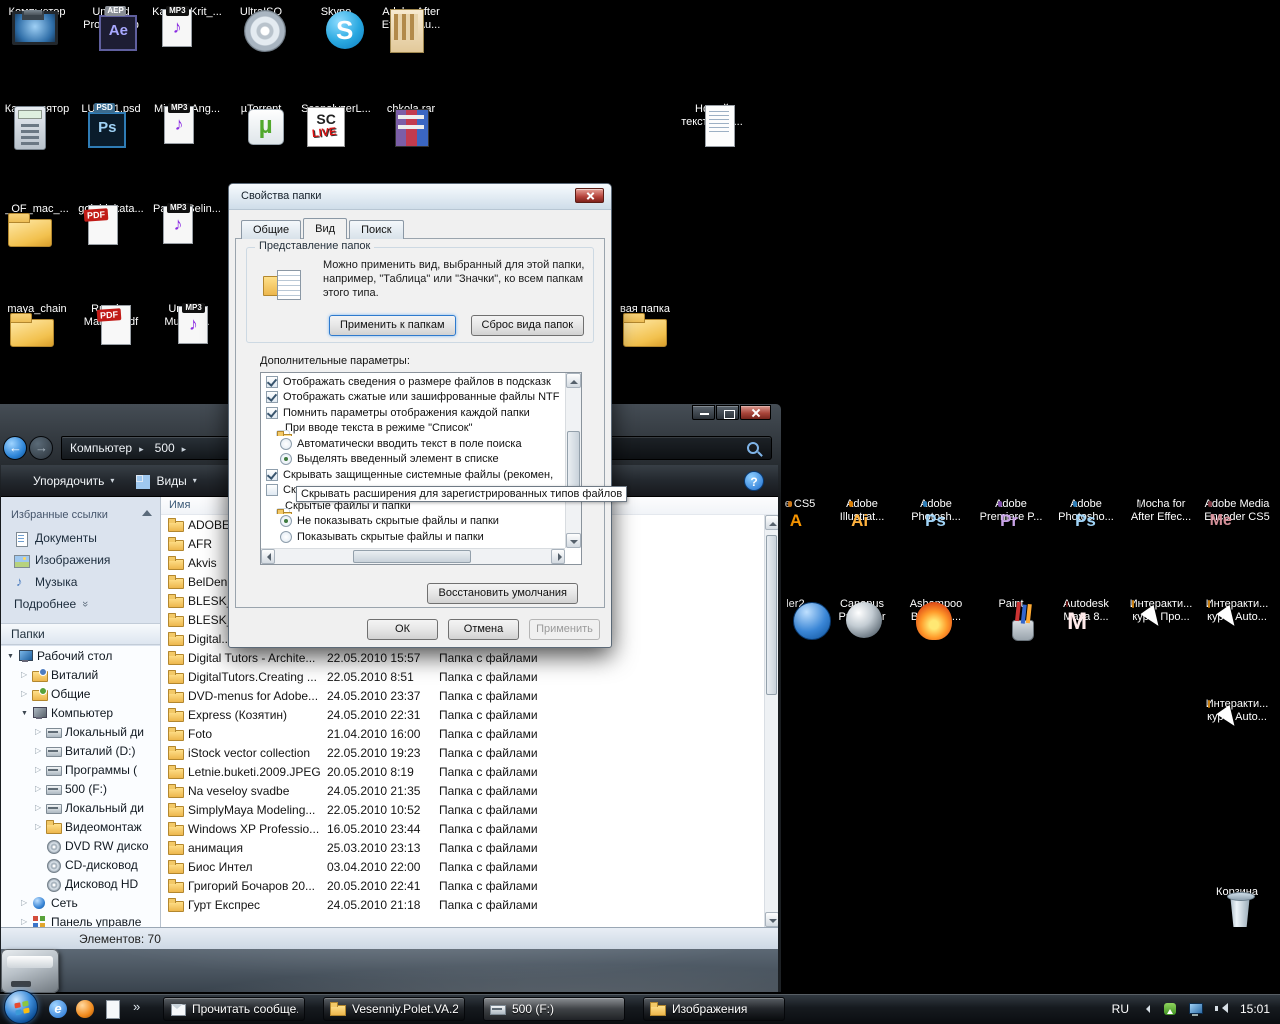 Image resolution: width=1280 pixels, height=1024 pixels. What do you see at coordinates (111, 109) in the screenshot?
I see `desktop-icon: LU0001.psd` at bounding box center [111, 109].